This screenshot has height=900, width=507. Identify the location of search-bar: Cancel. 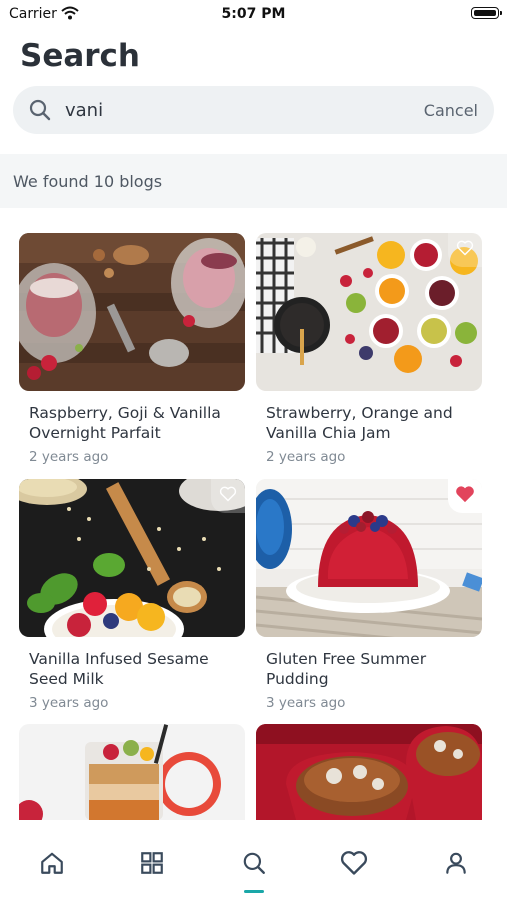
(253, 110).